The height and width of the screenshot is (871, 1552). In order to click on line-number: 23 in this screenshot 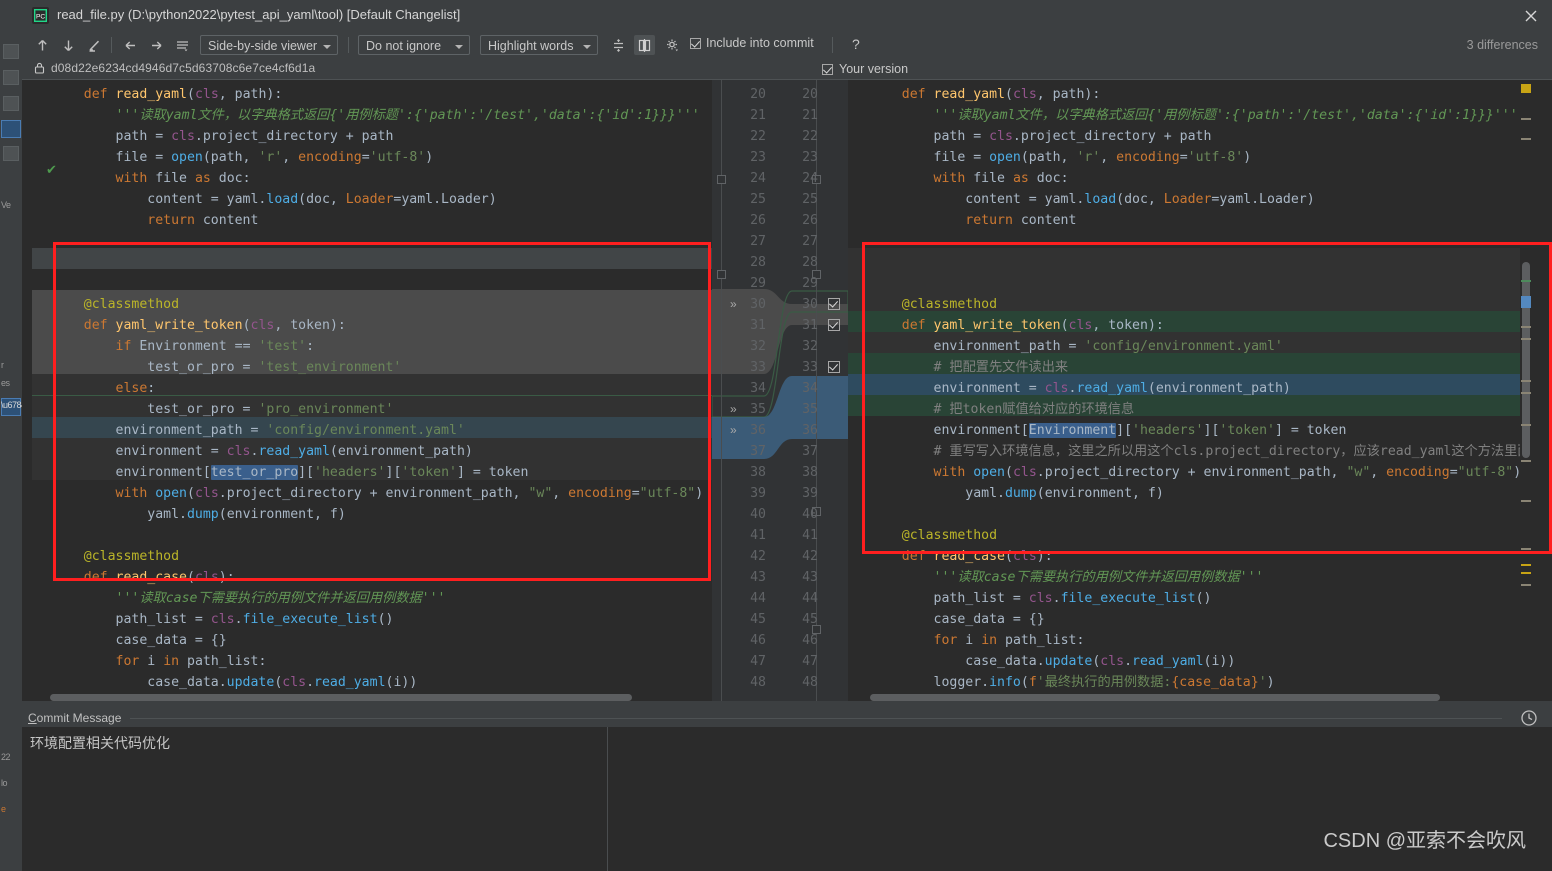, I will do `click(758, 157)`.